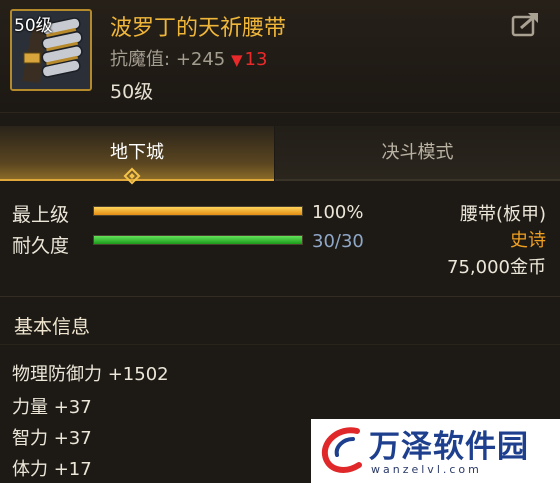 This screenshot has height=483, width=560. I want to click on tab-pvp: 决斗模式, so click(417, 153).